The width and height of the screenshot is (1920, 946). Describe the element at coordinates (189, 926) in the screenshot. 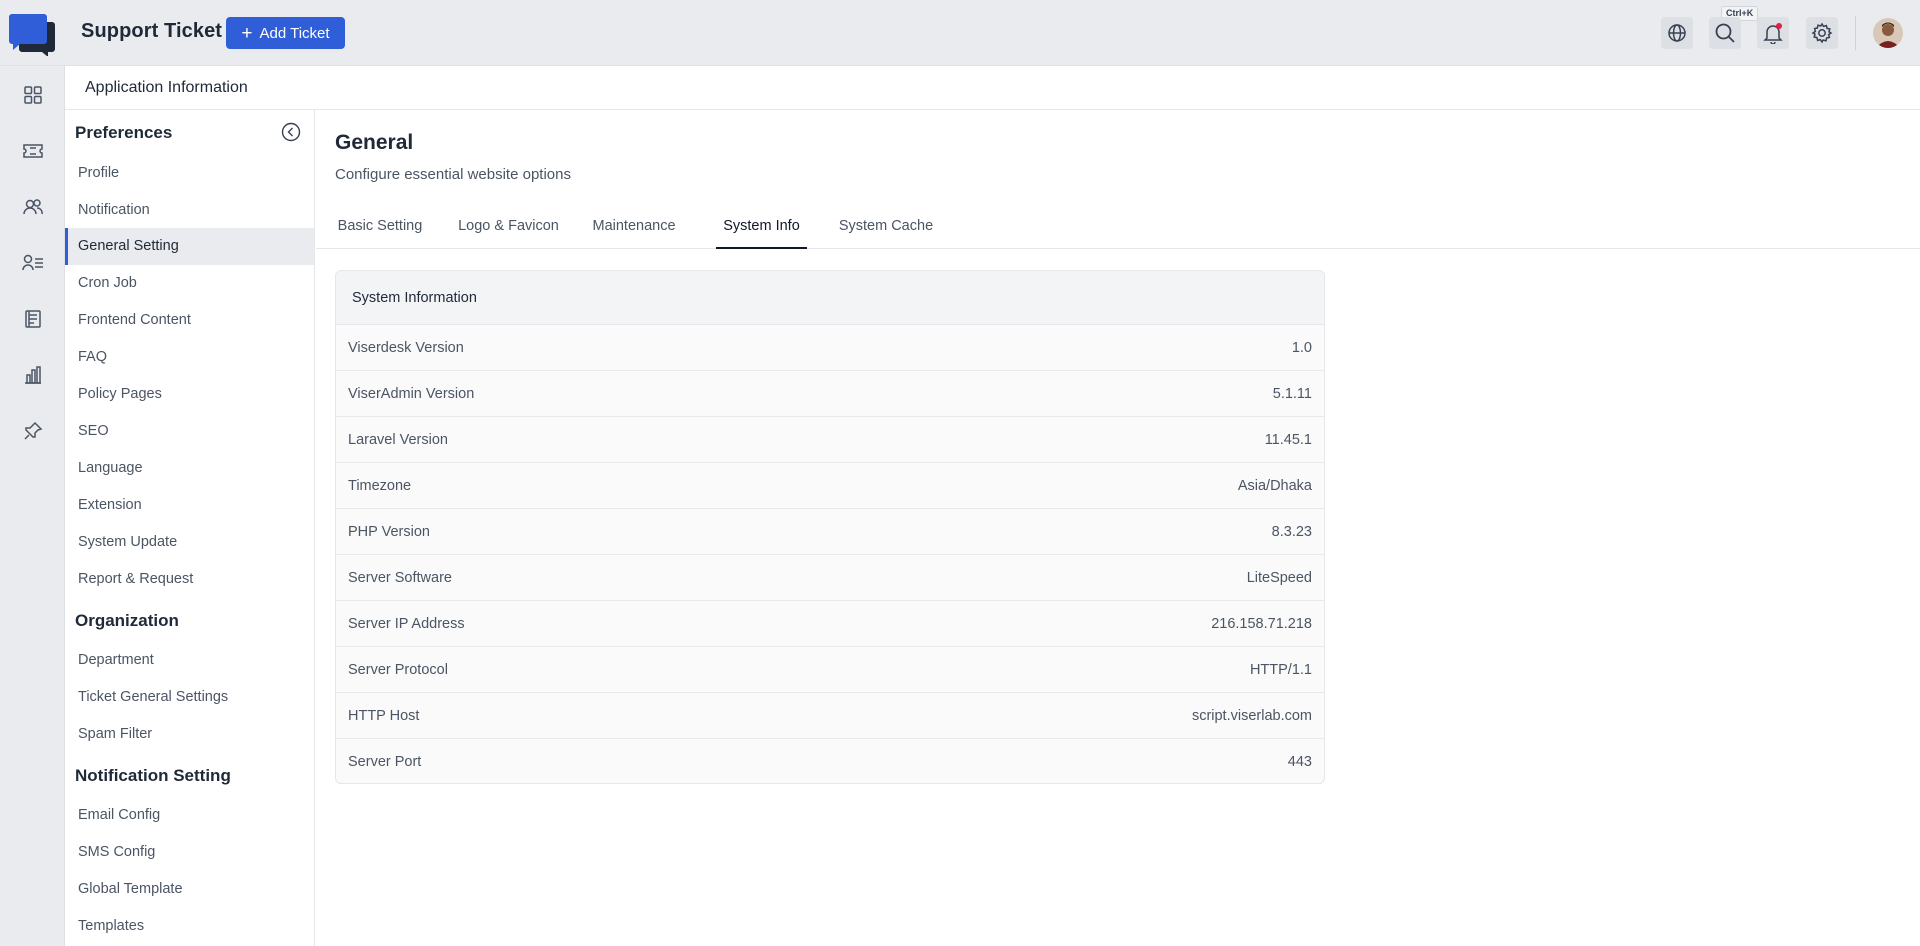

I see `sidebar-item-templates: Templates` at that location.